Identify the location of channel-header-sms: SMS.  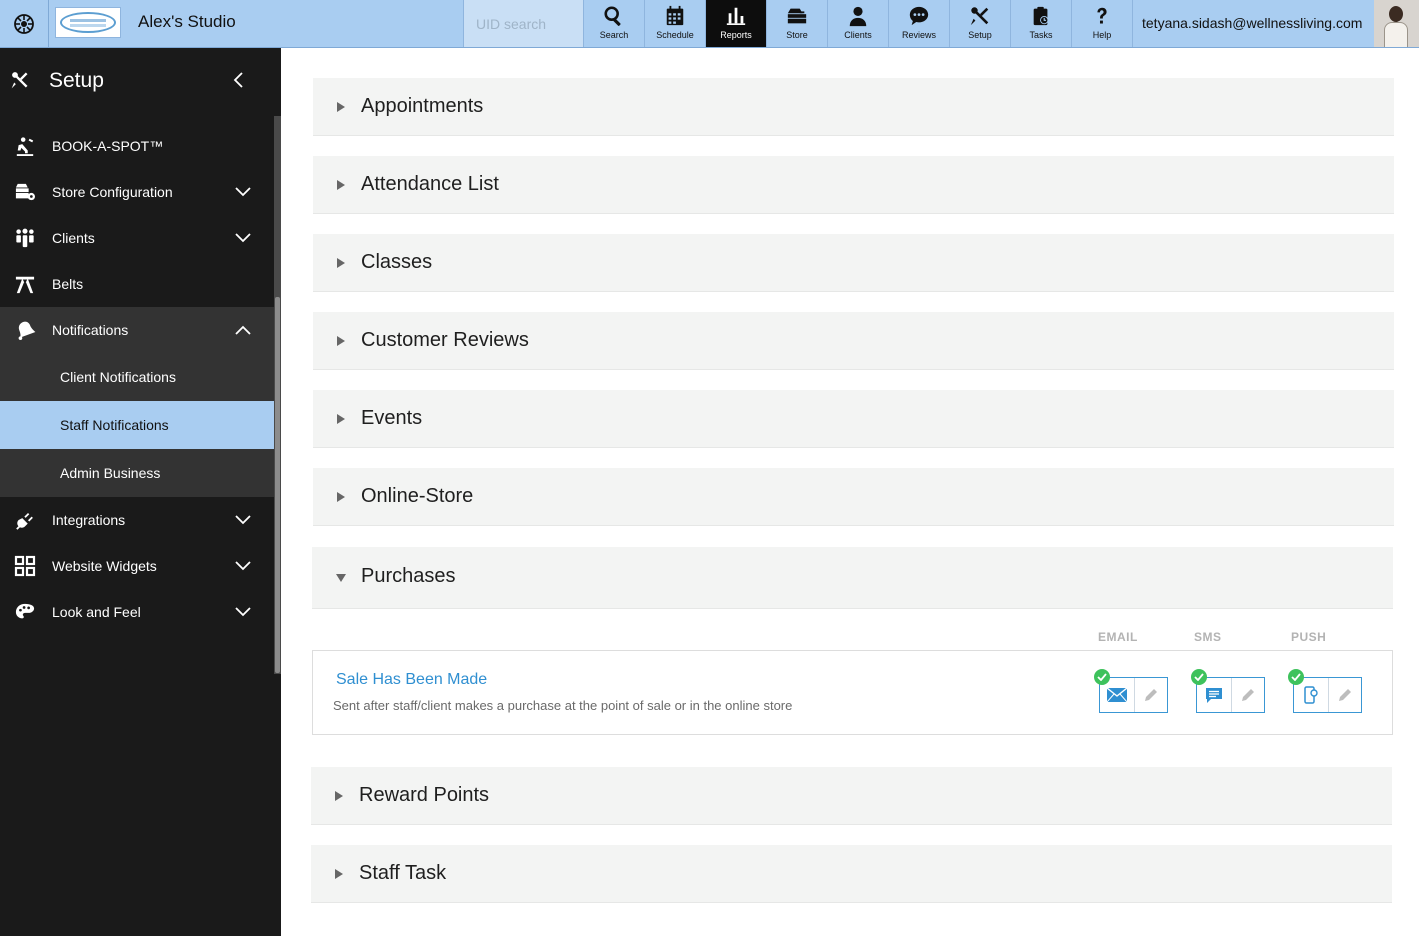
(1208, 637).